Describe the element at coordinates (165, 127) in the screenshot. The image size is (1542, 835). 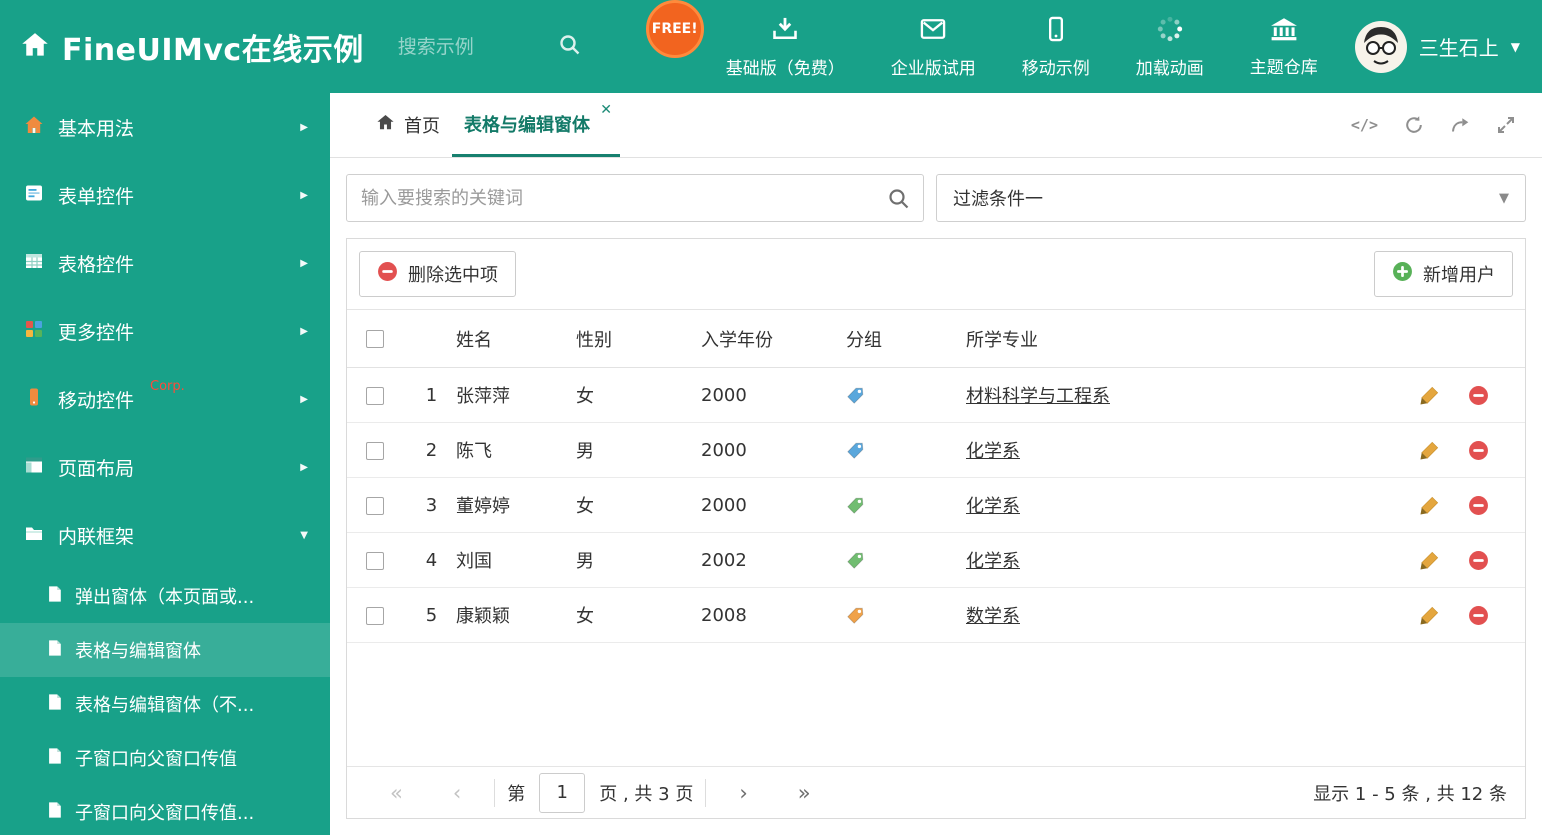
I see `sidebar-item-basic-usage: 基本用法 ▶` at that location.